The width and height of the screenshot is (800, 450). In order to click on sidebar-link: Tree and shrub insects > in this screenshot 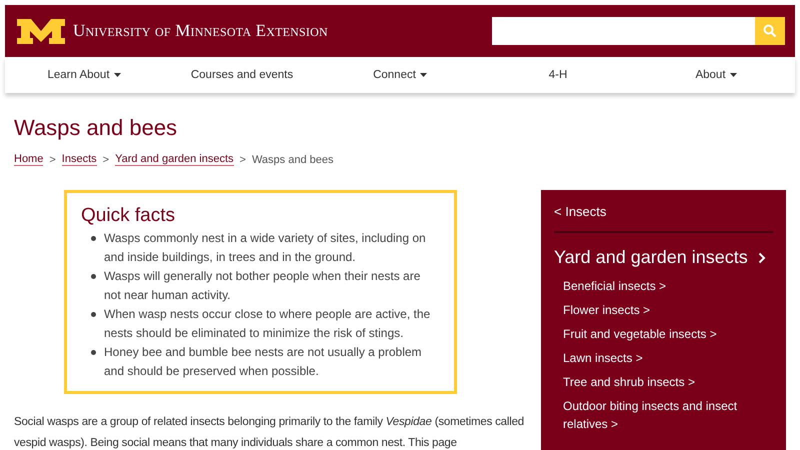, I will do `click(629, 382)`.